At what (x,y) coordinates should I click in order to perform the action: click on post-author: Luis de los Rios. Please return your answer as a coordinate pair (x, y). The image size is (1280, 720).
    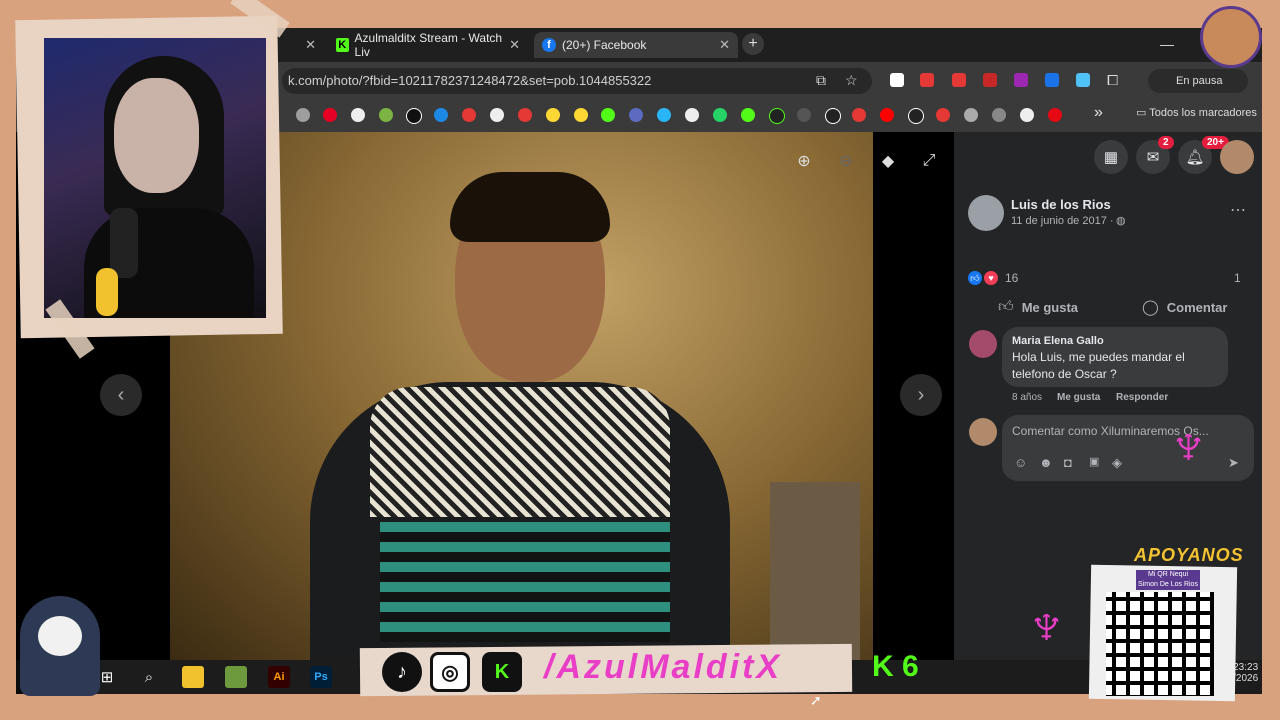
    Looking at the image, I should click on (1061, 204).